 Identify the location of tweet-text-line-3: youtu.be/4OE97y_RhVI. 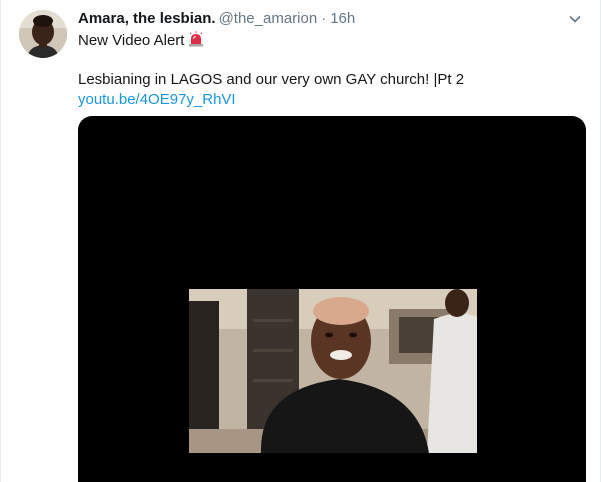
(157, 100).